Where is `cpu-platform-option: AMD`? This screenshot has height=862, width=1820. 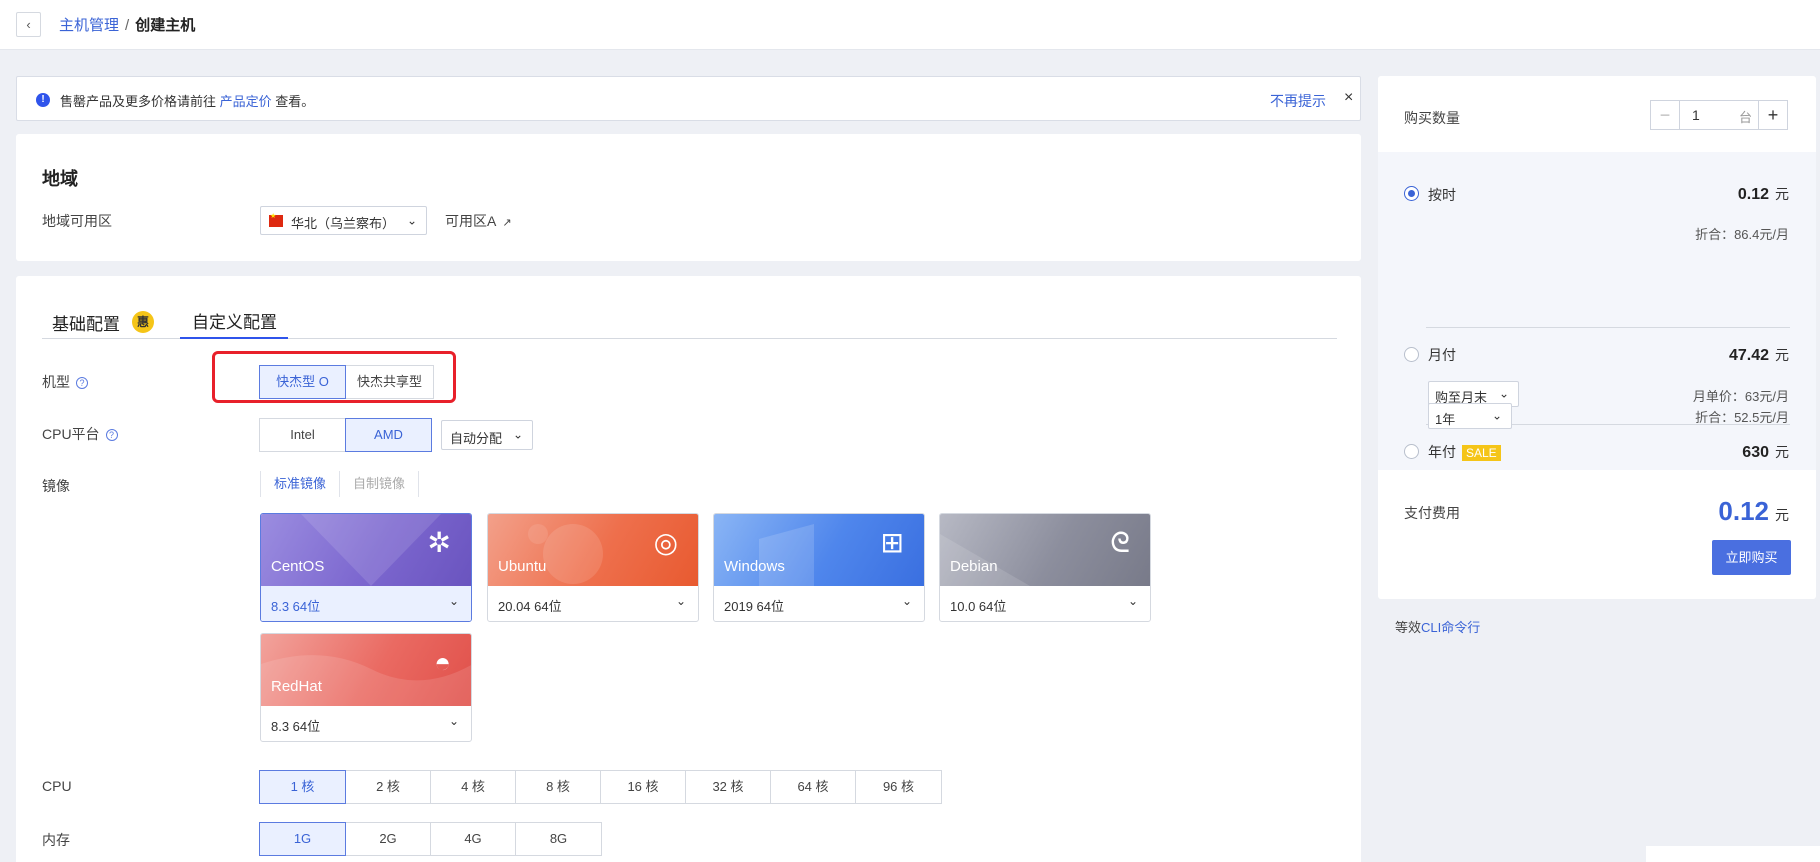
cpu-platform-option: AMD is located at coordinates (388, 435).